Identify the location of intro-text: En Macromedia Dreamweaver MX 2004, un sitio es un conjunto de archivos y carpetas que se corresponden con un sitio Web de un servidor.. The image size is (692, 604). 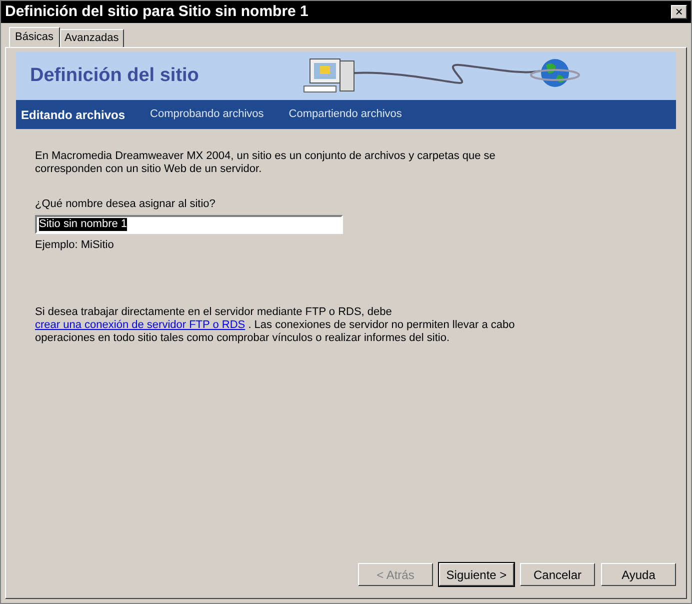
(265, 163).